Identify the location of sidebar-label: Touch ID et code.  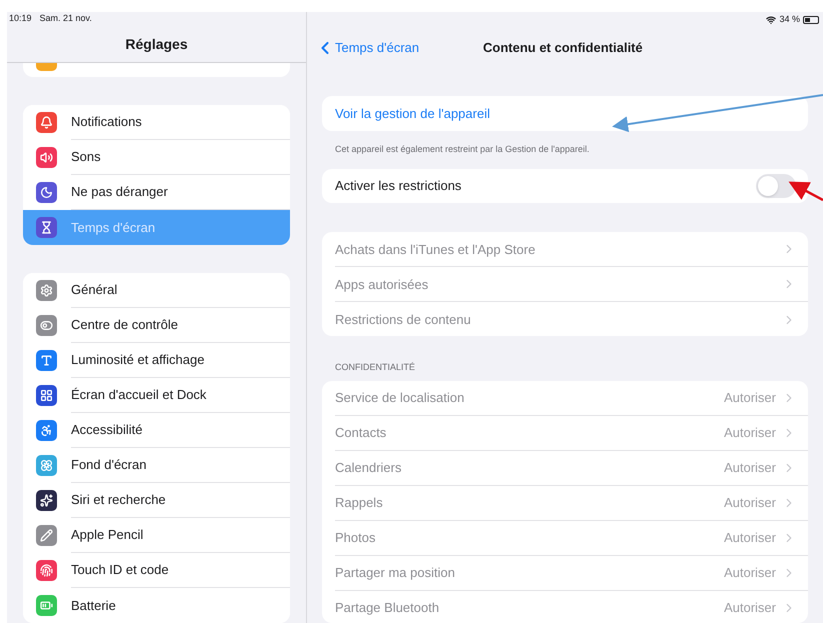
(120, 570).